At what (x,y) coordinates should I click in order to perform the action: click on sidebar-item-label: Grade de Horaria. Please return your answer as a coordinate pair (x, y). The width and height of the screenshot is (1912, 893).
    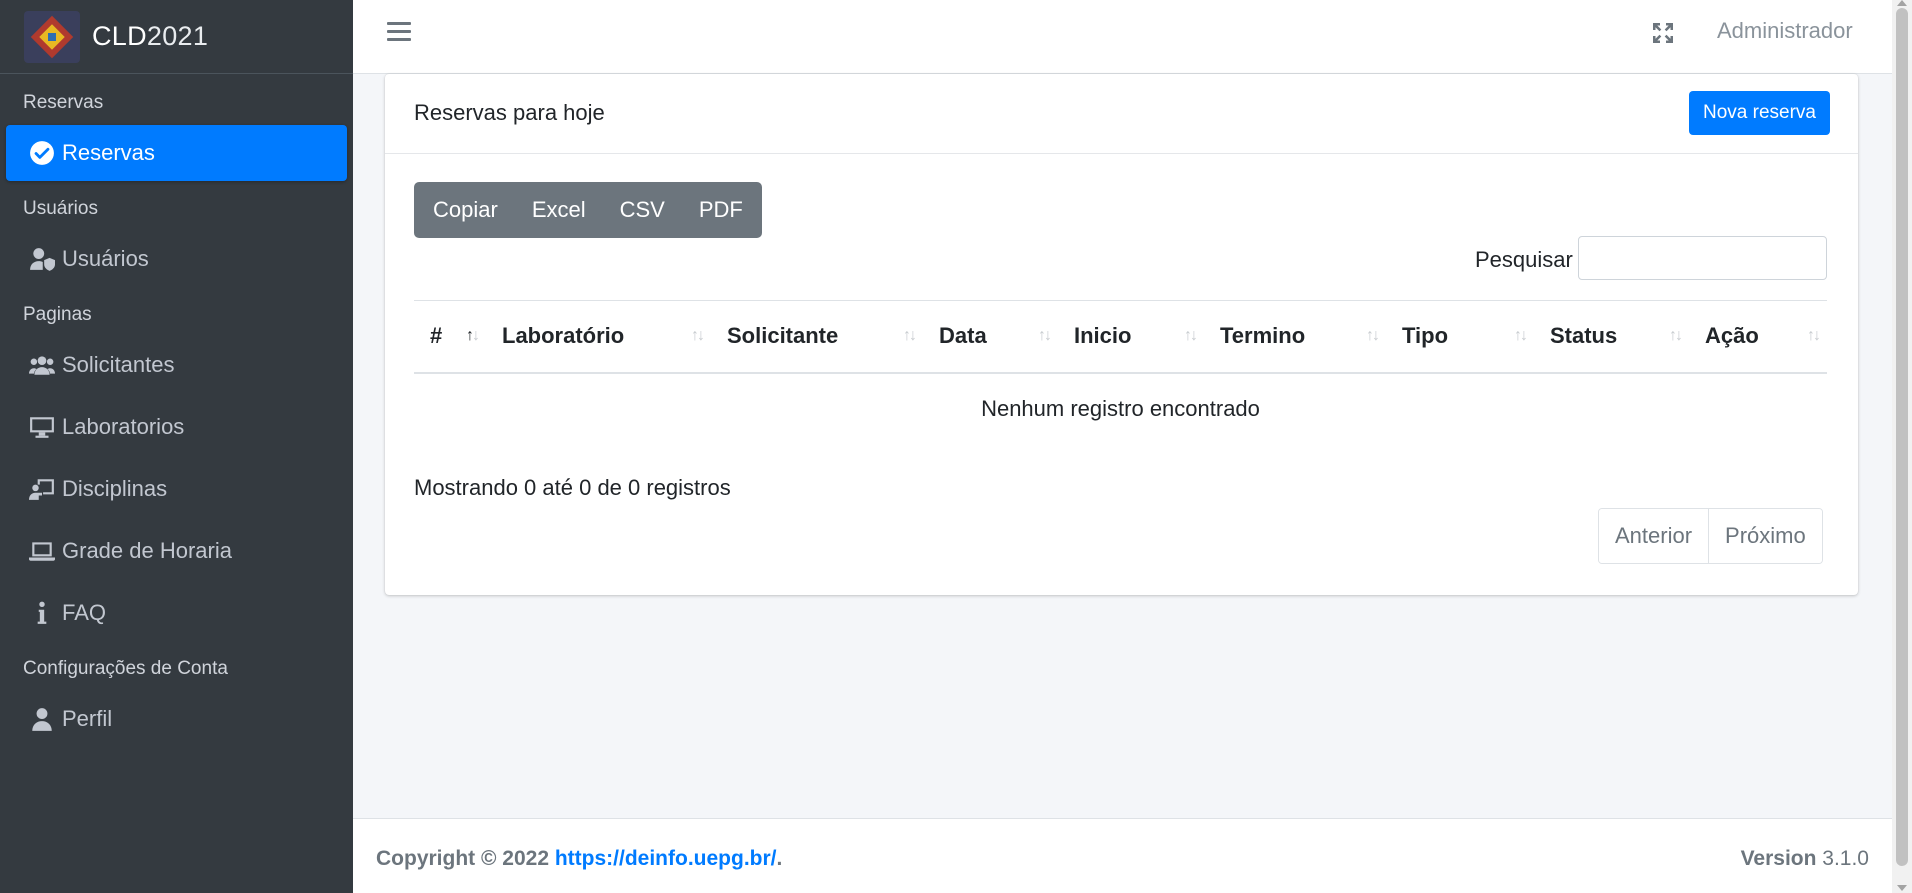
    Looking at the image, I should click on (147, 550).